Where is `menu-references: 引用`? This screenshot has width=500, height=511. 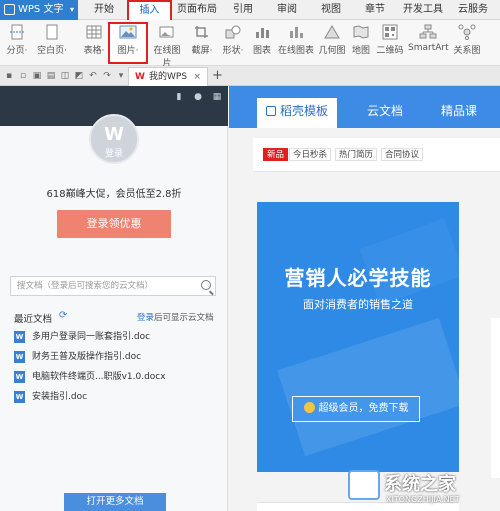
menu-references: 引用 is located at coordinates (243, 10).